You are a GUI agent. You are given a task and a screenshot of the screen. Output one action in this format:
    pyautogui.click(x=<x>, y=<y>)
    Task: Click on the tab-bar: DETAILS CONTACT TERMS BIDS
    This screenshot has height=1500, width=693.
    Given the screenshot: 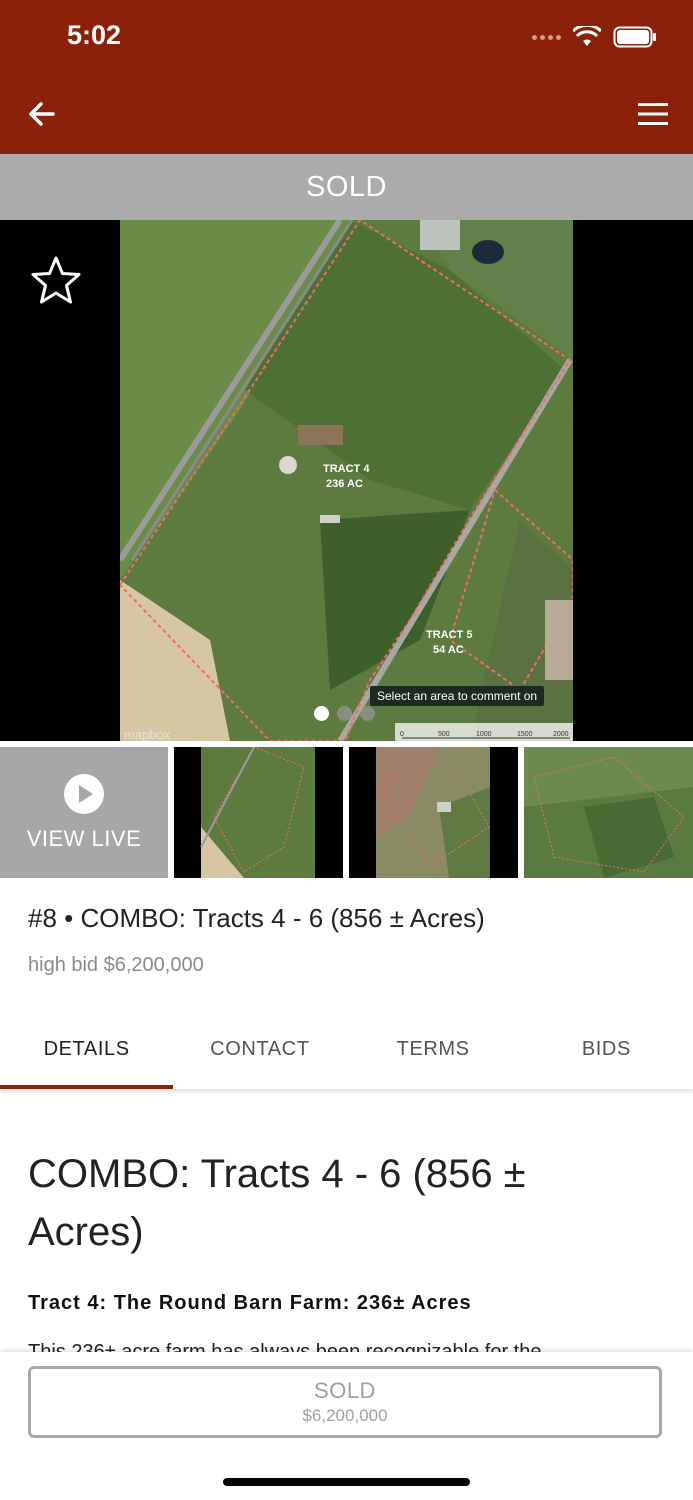 What is the action you would take?
    pyautogui.click(x=346, y=1049)
    